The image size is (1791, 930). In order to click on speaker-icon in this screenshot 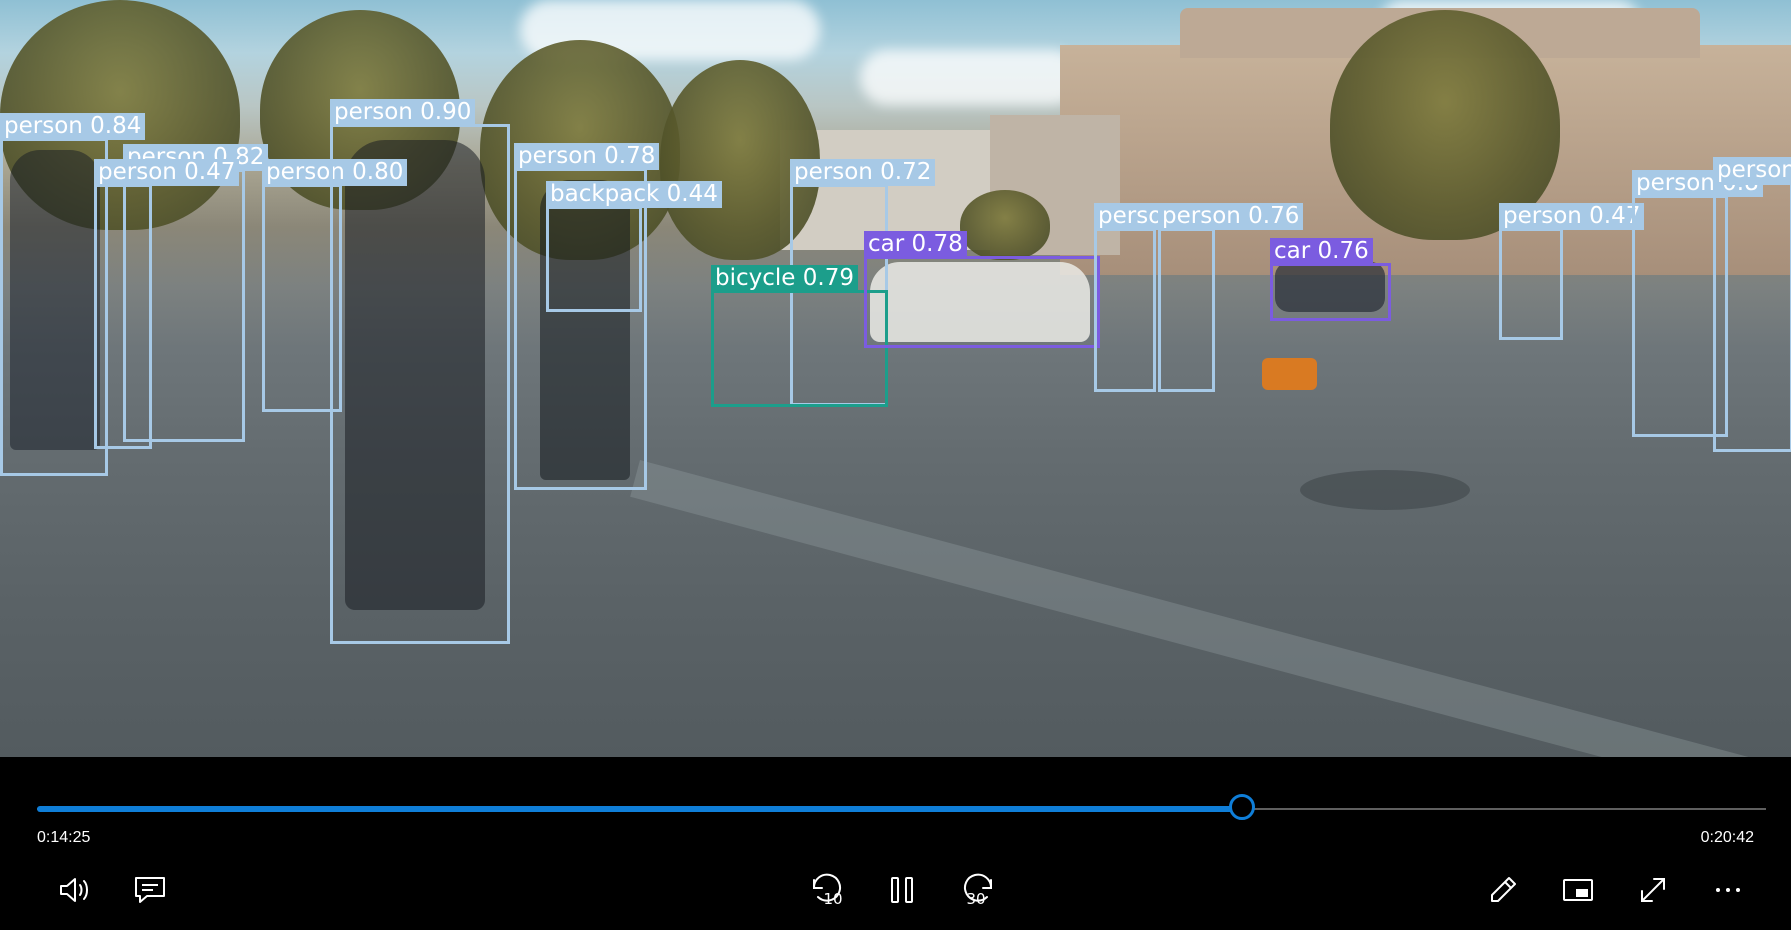, I will do `click(74, 890)`.